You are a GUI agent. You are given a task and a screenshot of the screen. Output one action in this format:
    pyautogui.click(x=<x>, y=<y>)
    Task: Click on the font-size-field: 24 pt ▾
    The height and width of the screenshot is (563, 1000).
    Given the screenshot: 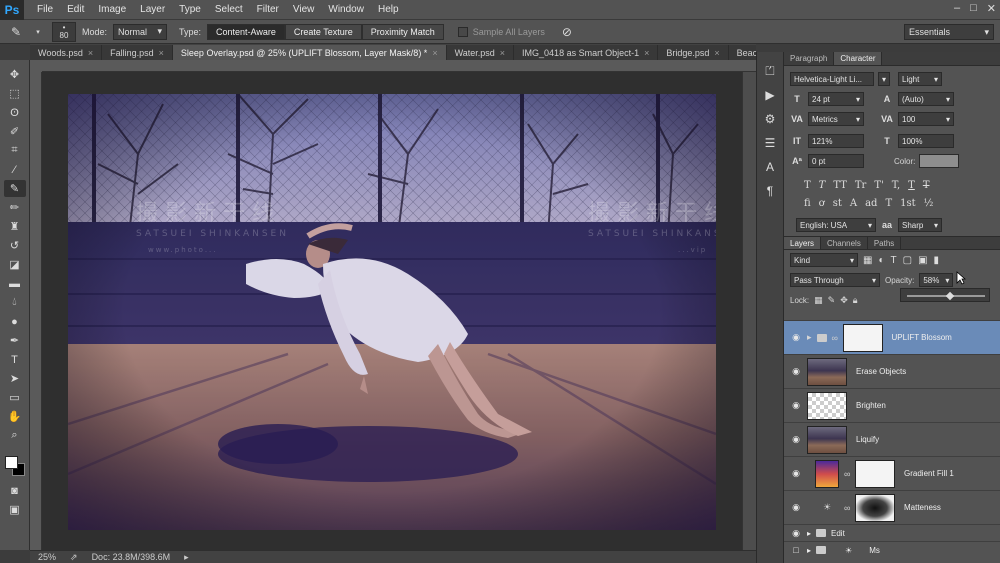 What is the action you would take?
    pyautogui.click(x=836, y=99)
    